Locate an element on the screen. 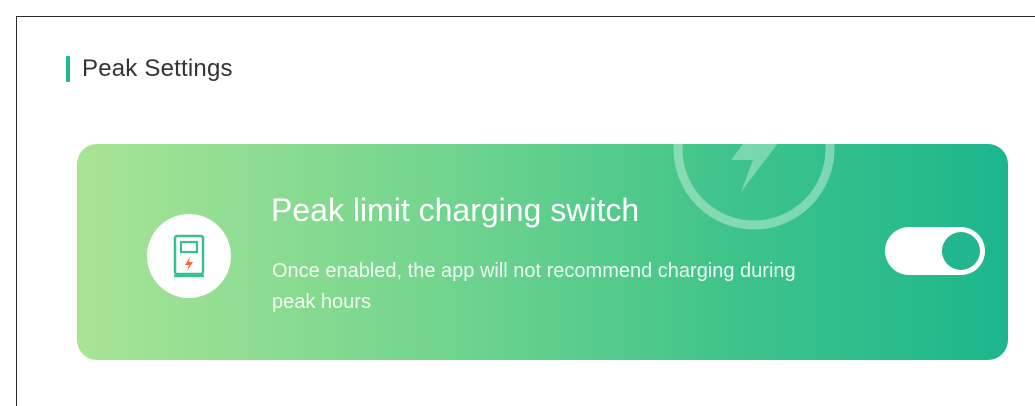  peak-limit-toggle is located at coordinates (935, 251).